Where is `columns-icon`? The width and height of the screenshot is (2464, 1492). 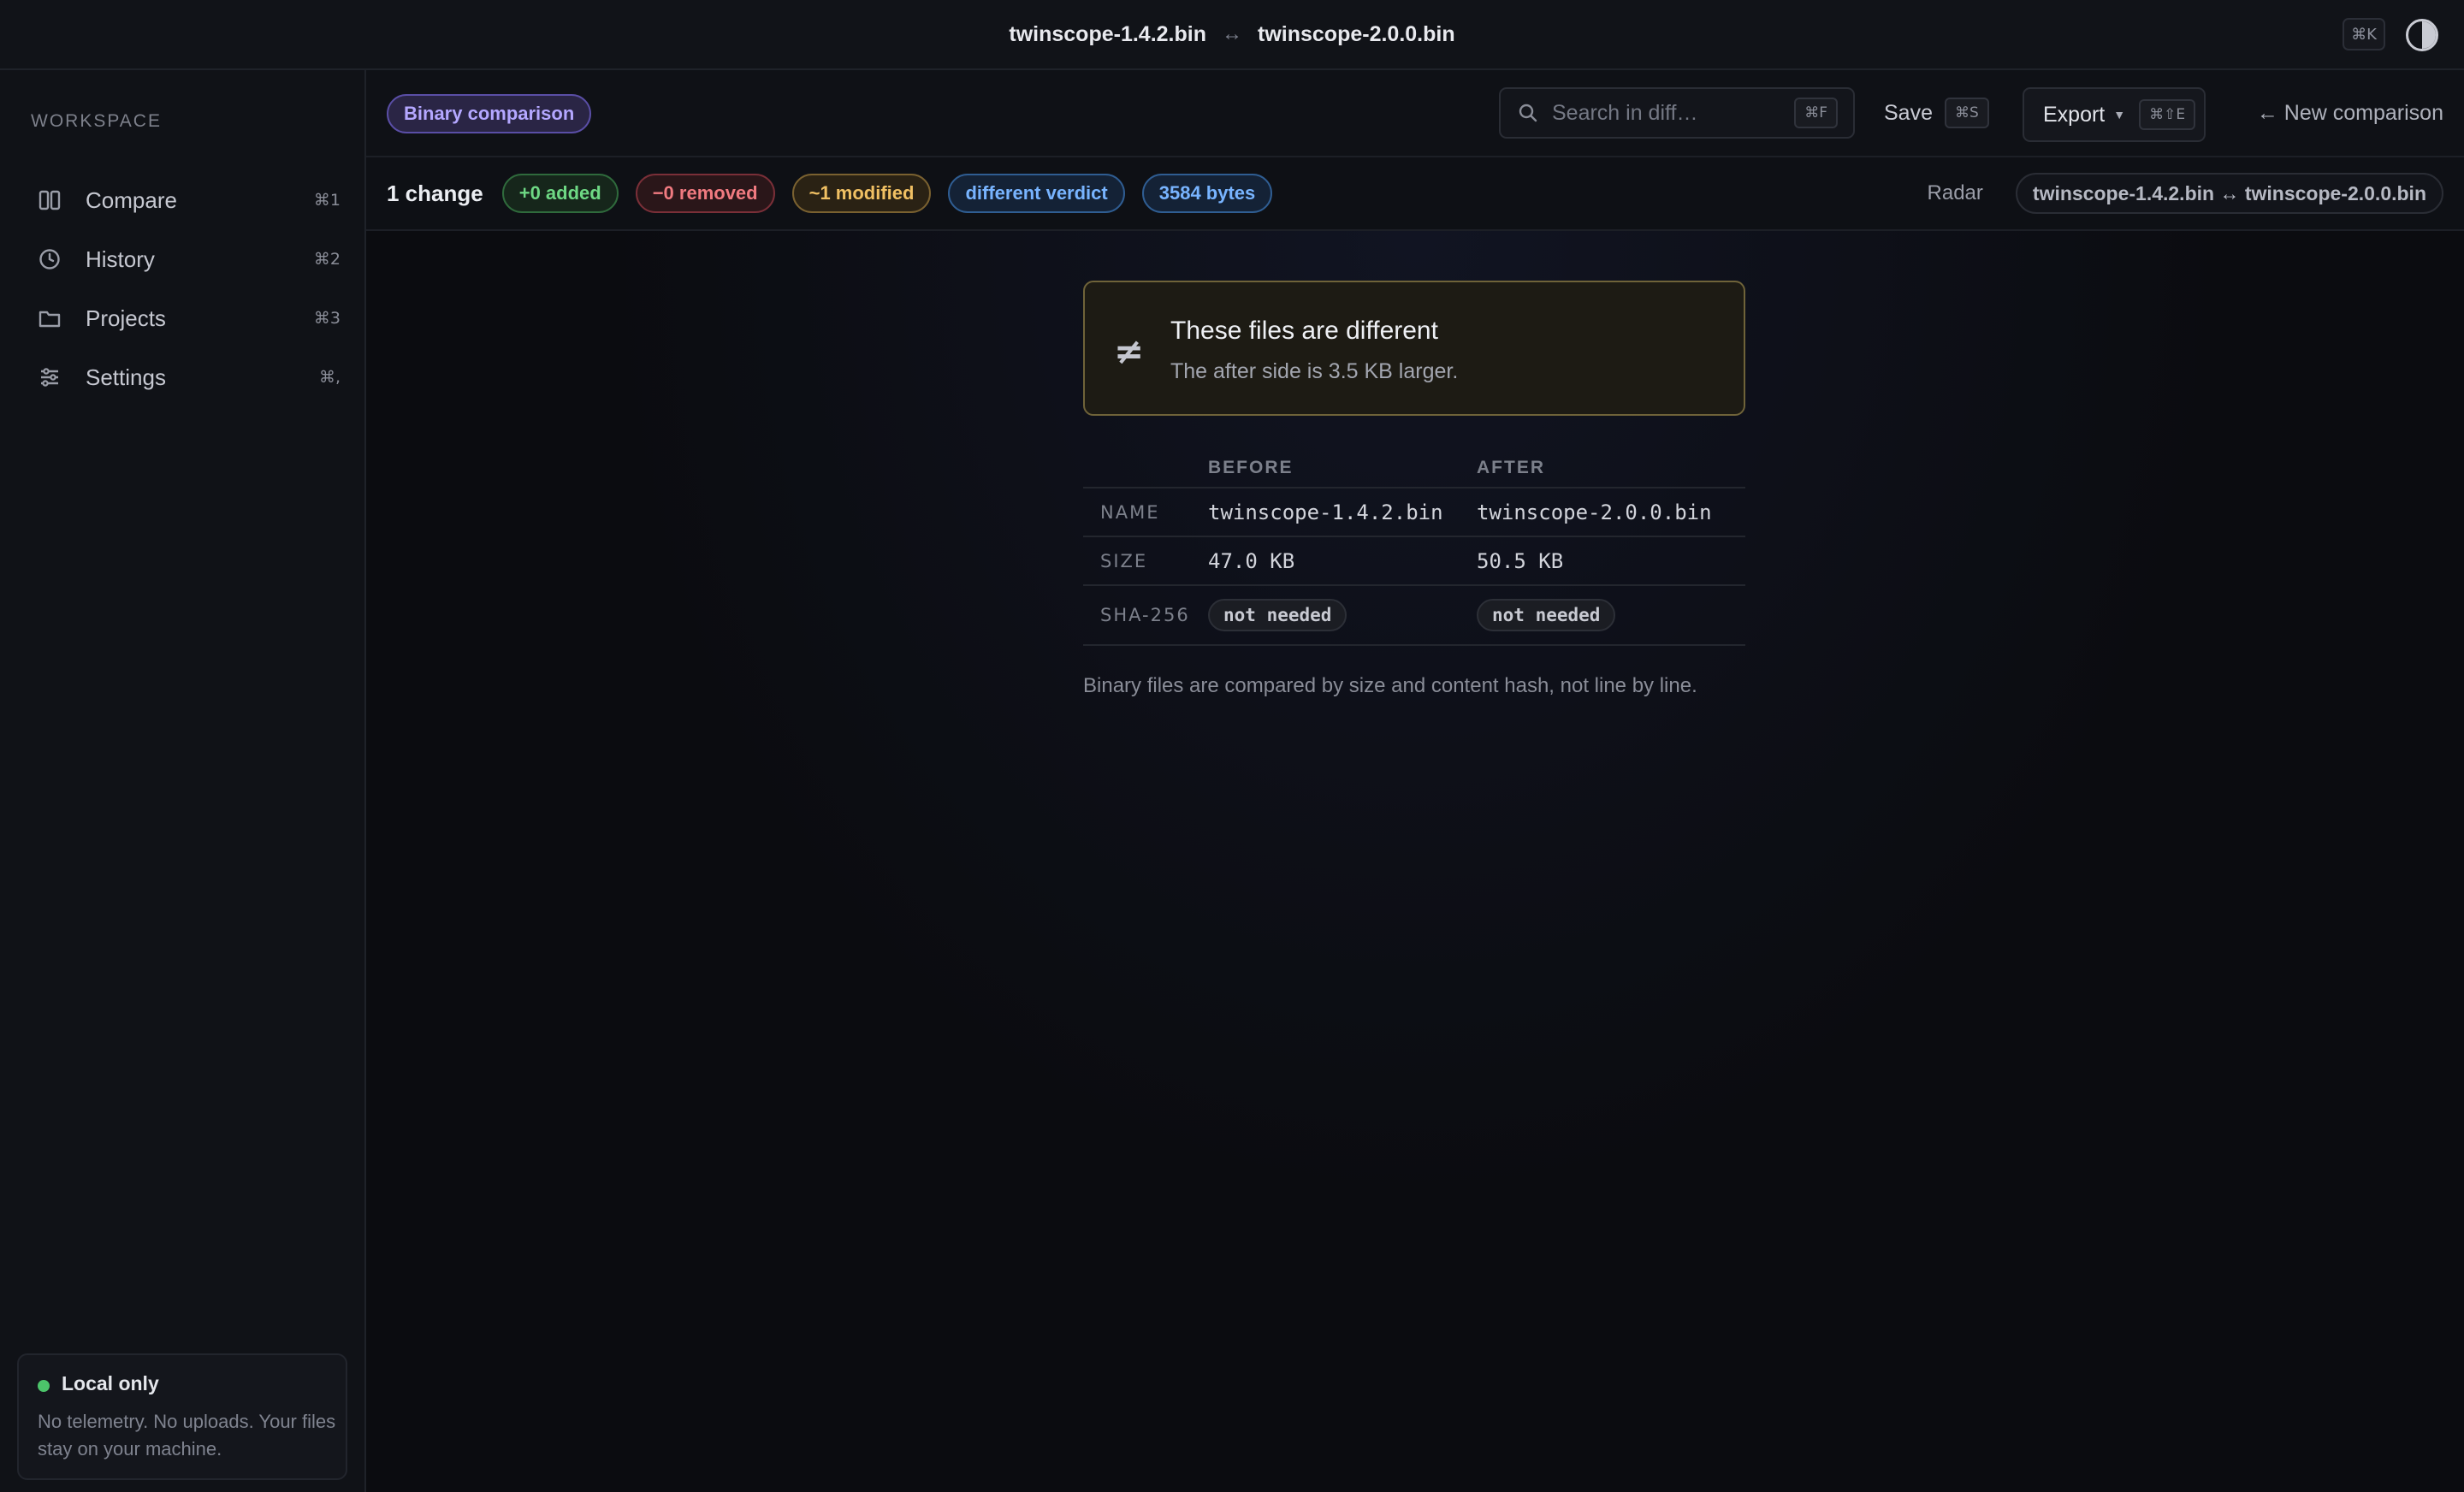 columns-icon is located at coordinates (50, 200).